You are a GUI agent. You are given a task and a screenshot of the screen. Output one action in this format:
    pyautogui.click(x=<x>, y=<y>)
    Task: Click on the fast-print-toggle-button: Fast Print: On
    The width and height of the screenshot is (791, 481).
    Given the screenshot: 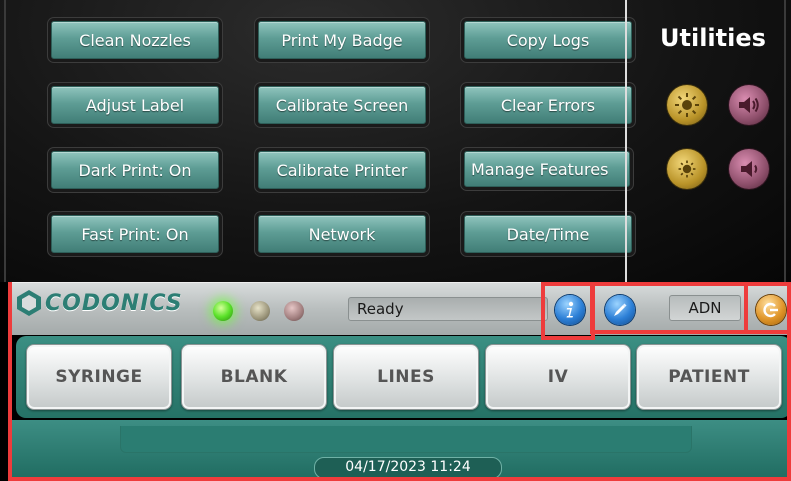 What is the action you would take?
    pyautogui.click(x=135, y=234)
    